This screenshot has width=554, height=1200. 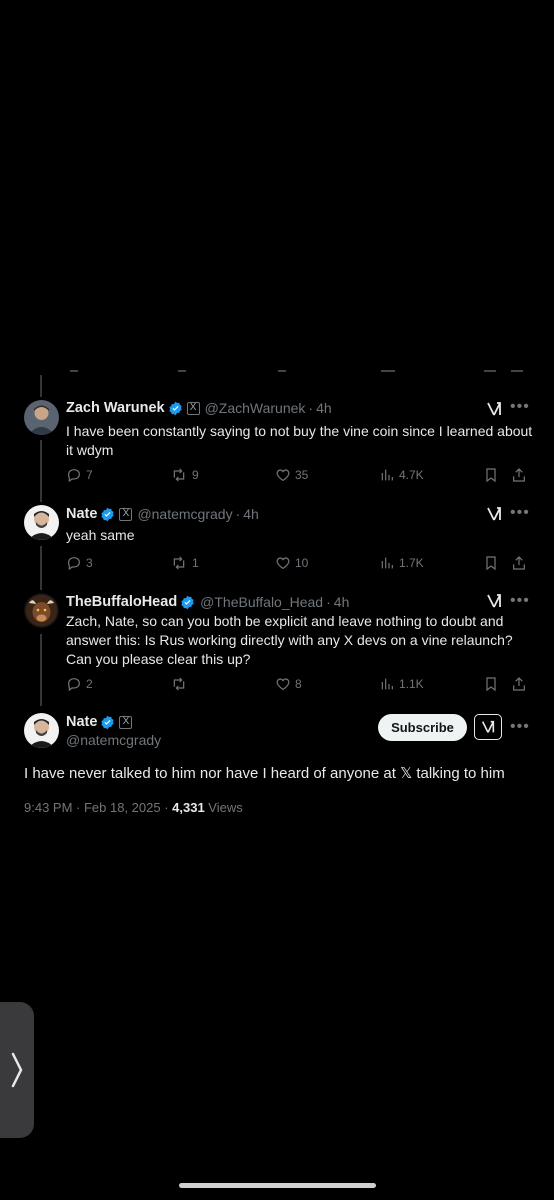 What do you see at coordinates (302, 475) in the screenshot?
I see `like-count: 35` at bounding box center [302, 475].